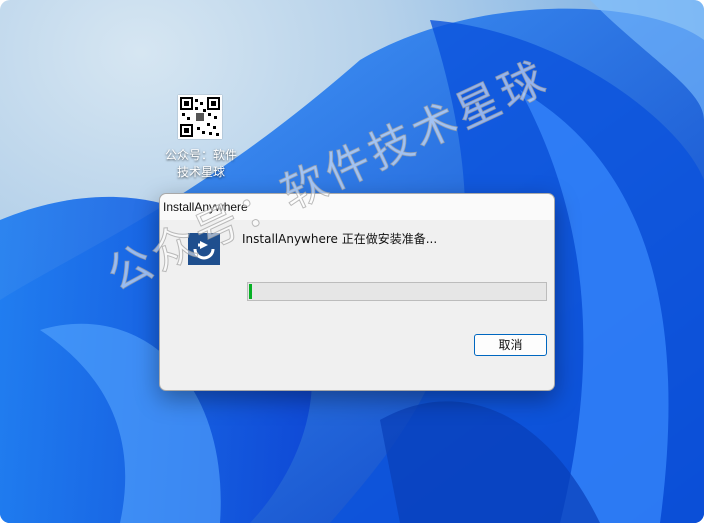  I want to click on progress-bar, so click(397, 291).